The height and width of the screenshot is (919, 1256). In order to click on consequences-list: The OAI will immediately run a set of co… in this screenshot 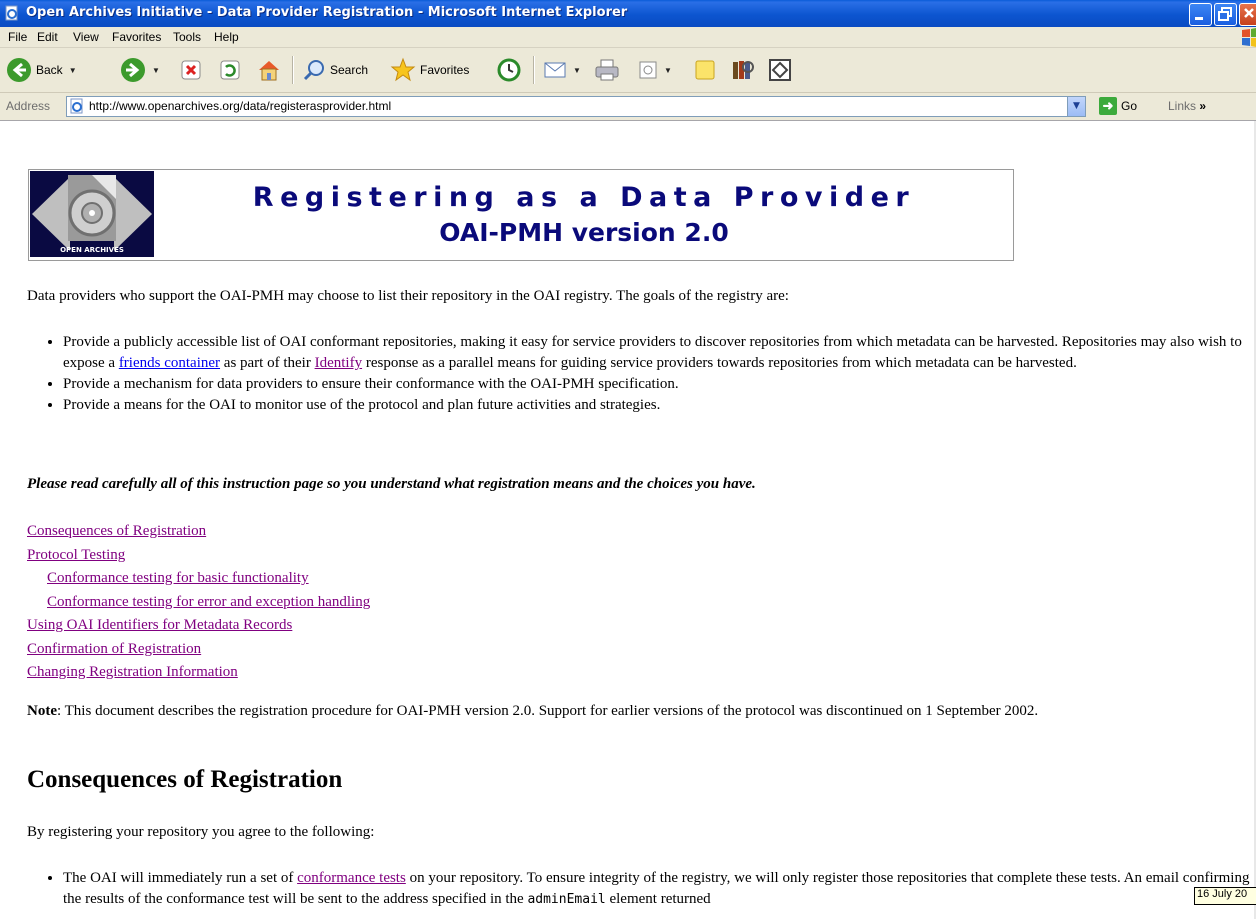, I will do `click(641, 889)`.